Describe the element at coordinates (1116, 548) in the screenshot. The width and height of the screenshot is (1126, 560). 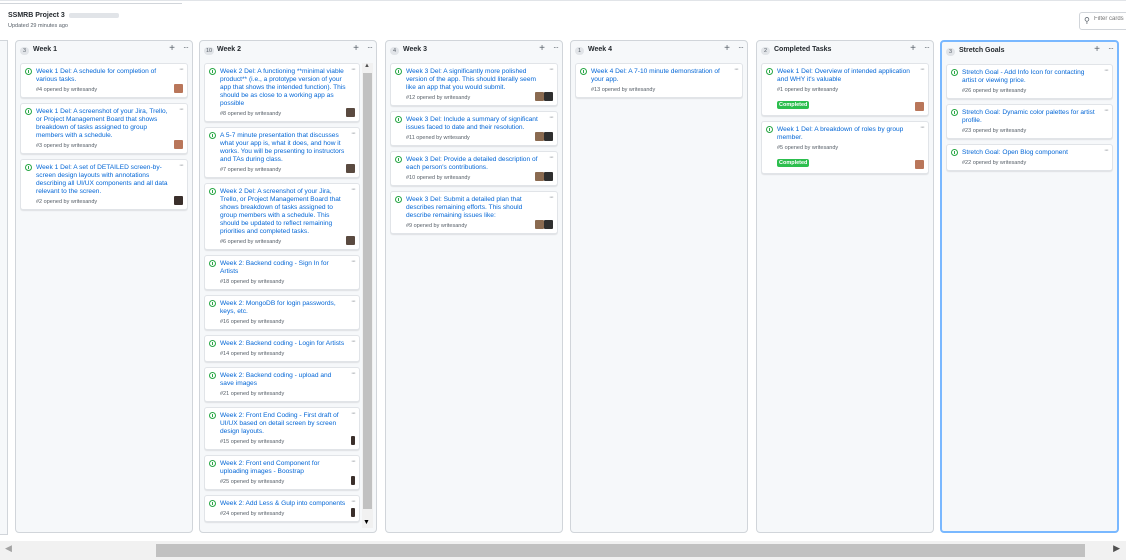
I see `scroll-right-arrow-icon: ▶` at that location.